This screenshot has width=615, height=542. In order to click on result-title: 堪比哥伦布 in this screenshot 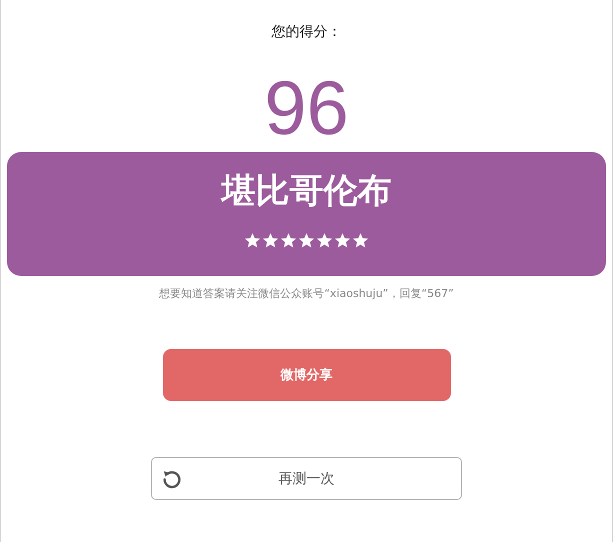, I will do `click(307, 191)`.